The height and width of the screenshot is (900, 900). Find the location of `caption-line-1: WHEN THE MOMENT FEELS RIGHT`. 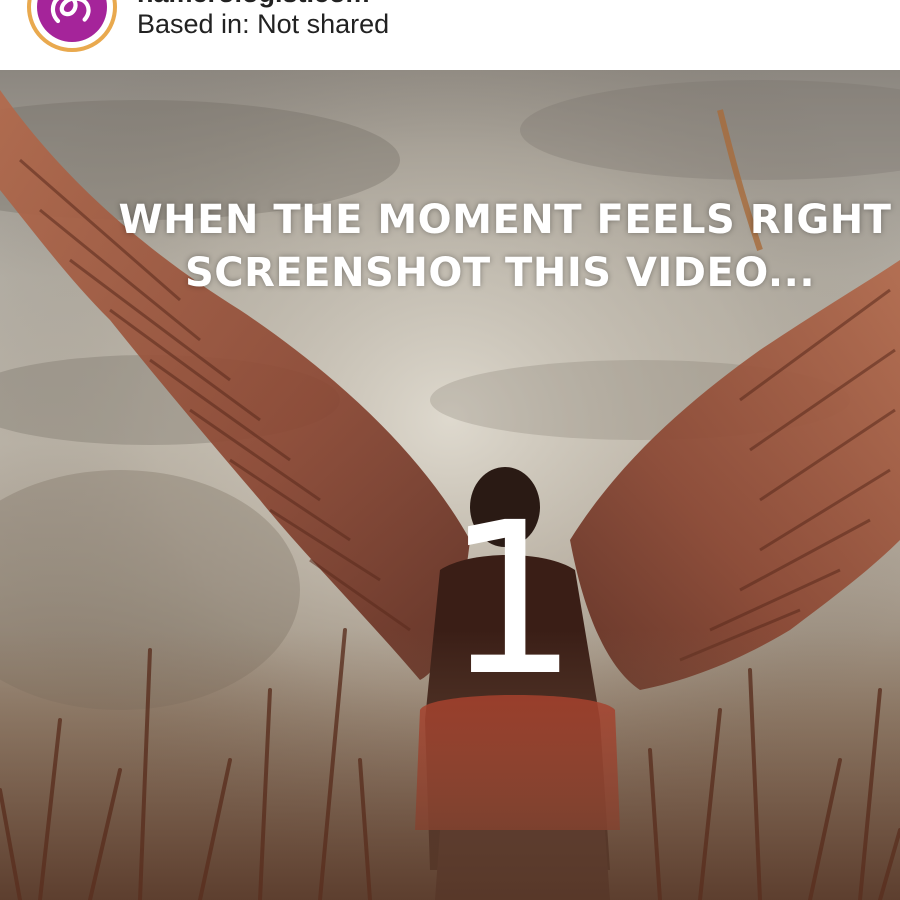

caption-line-1: WHEN THE MOMENT FEELS RIGHT is located at coordinates (505, 220).